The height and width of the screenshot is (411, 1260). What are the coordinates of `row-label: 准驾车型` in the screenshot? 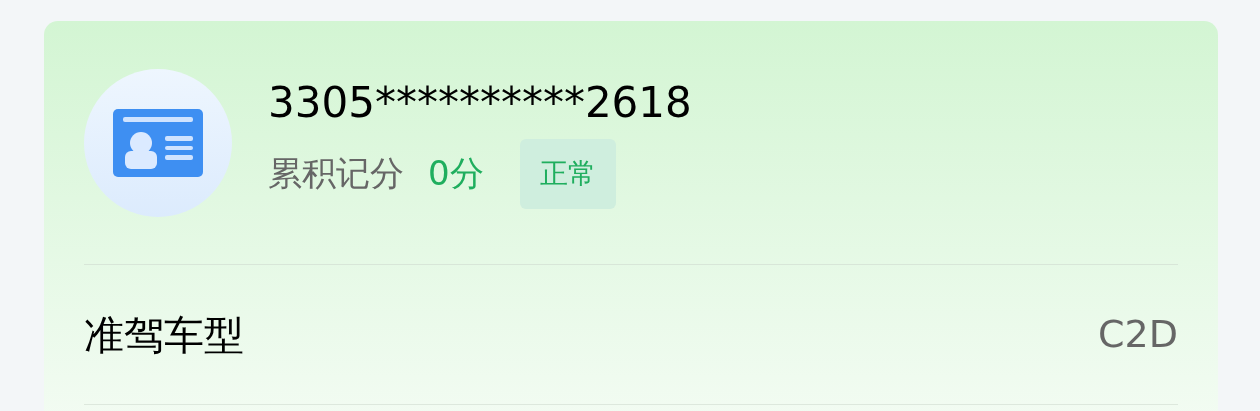 It's located at (164, 335).